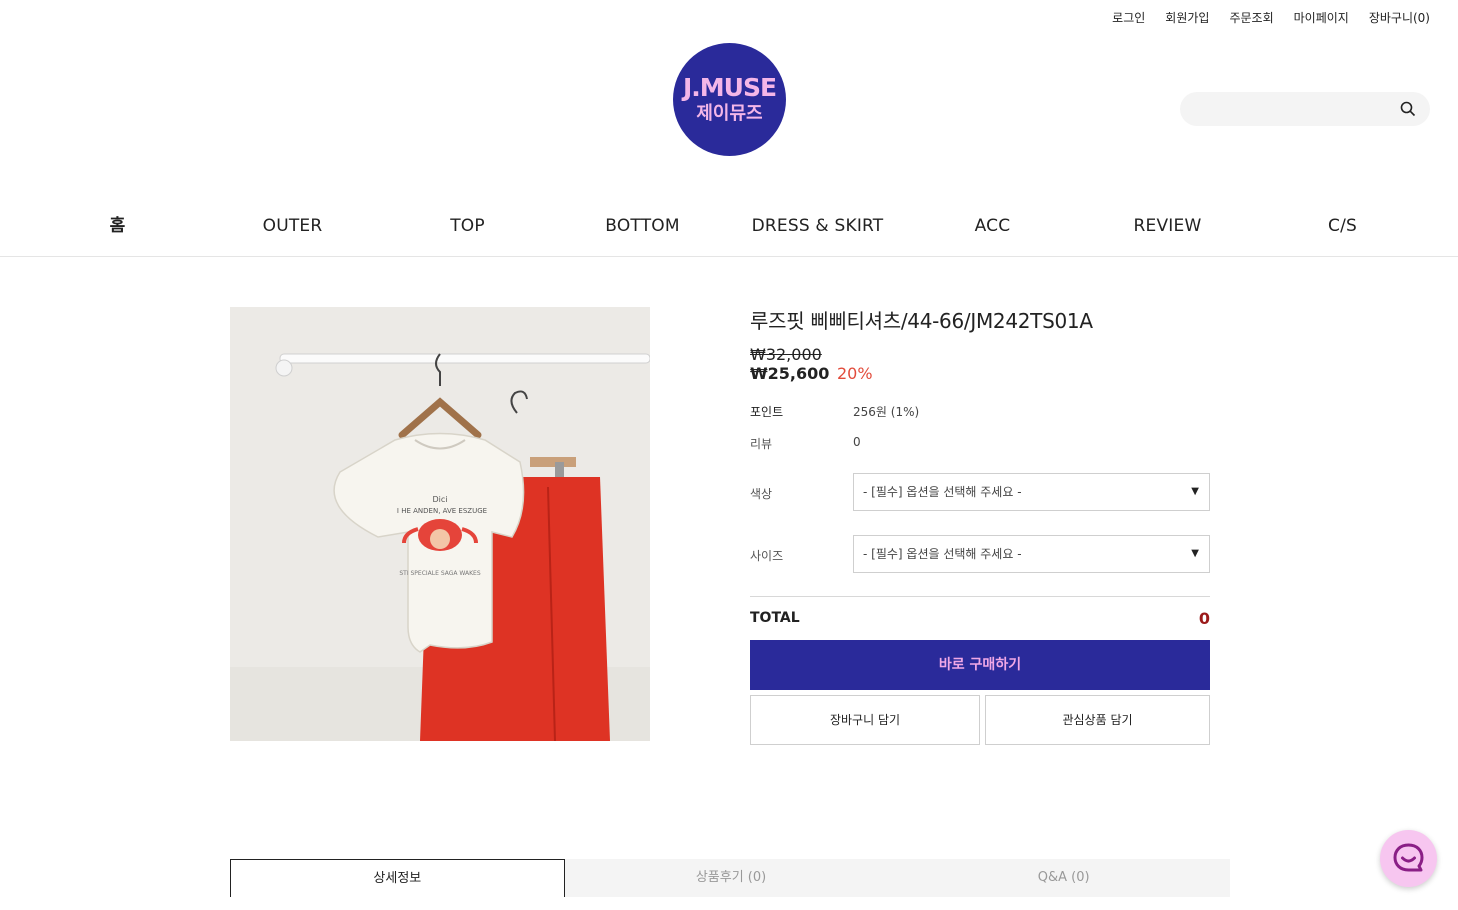  I want to click on cart-link: 장바구니(0), so click(1399, 17).